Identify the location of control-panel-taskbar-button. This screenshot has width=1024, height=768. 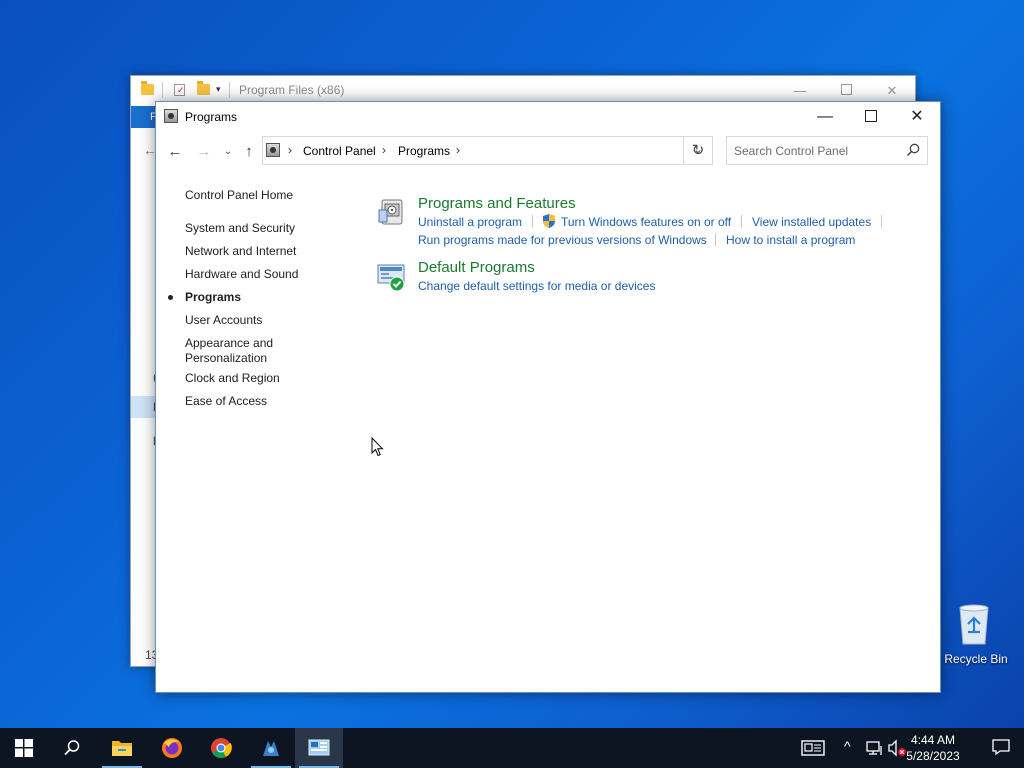
(319, 748).